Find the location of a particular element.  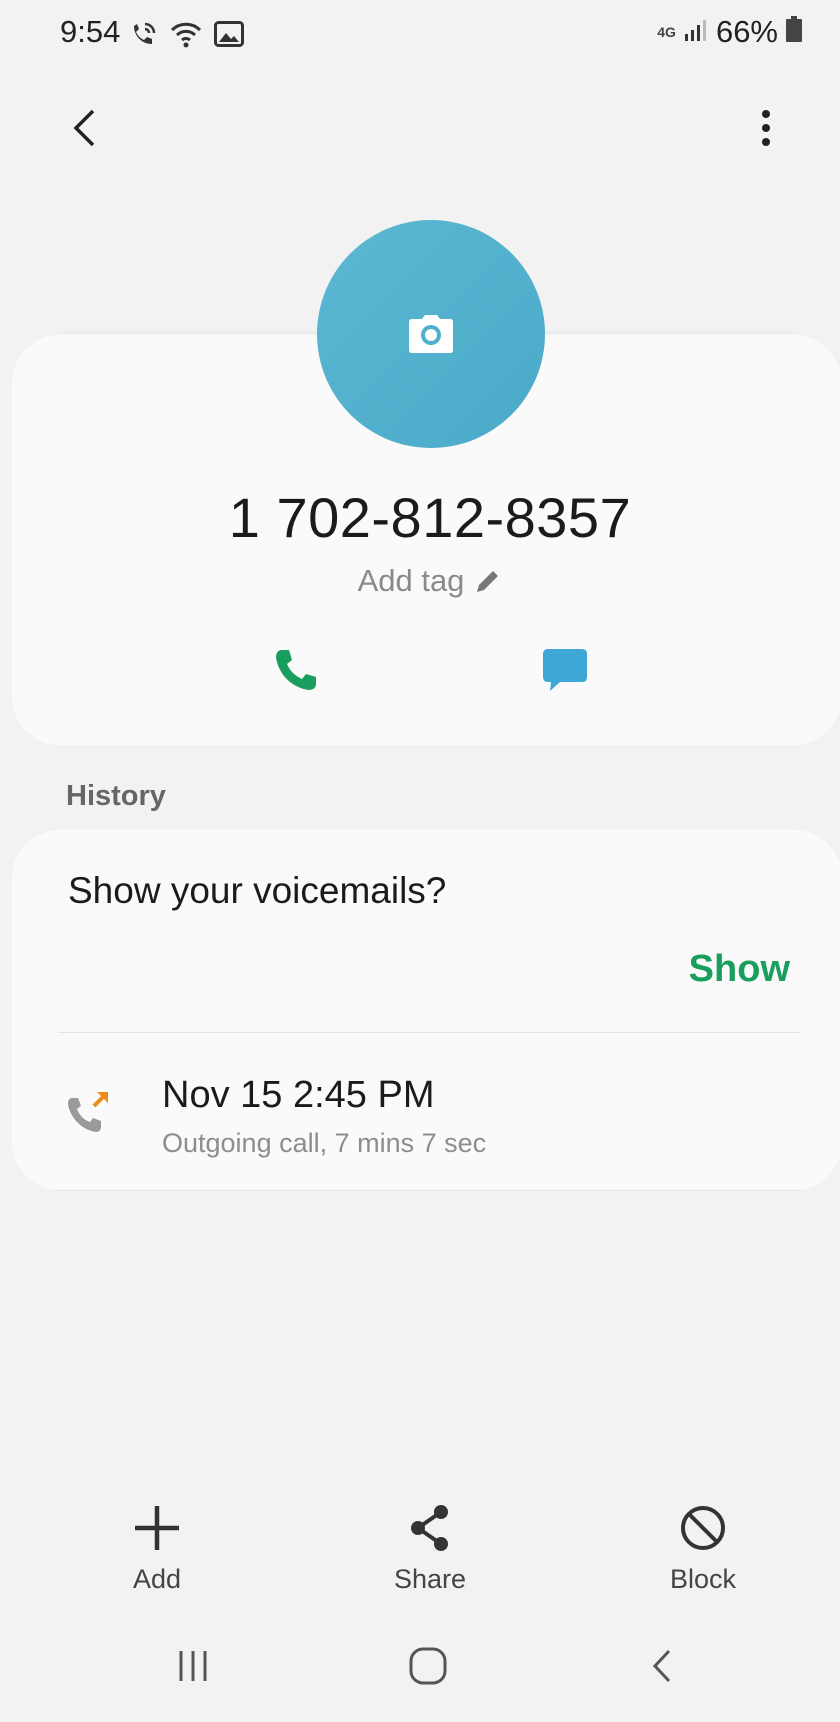

camera-icon is located at coordinates (431, 334).